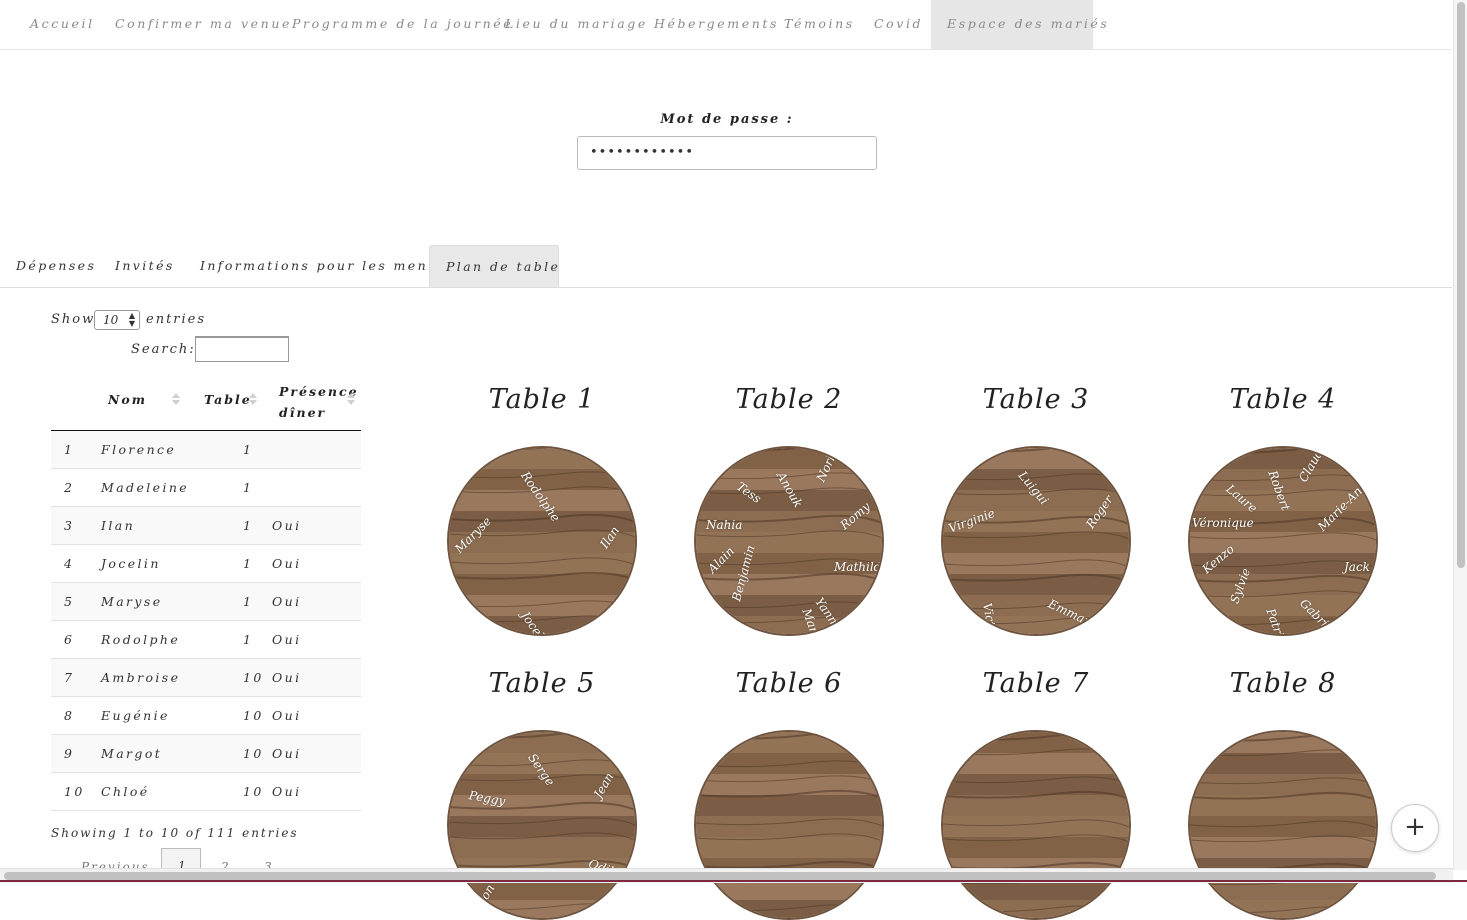 The width and height of the screenshot is (1467, 920). Describe the element at coordinates (576, 24) in the screenshot. I see `nav-item-lieu: Lieu du mariage` at that location.